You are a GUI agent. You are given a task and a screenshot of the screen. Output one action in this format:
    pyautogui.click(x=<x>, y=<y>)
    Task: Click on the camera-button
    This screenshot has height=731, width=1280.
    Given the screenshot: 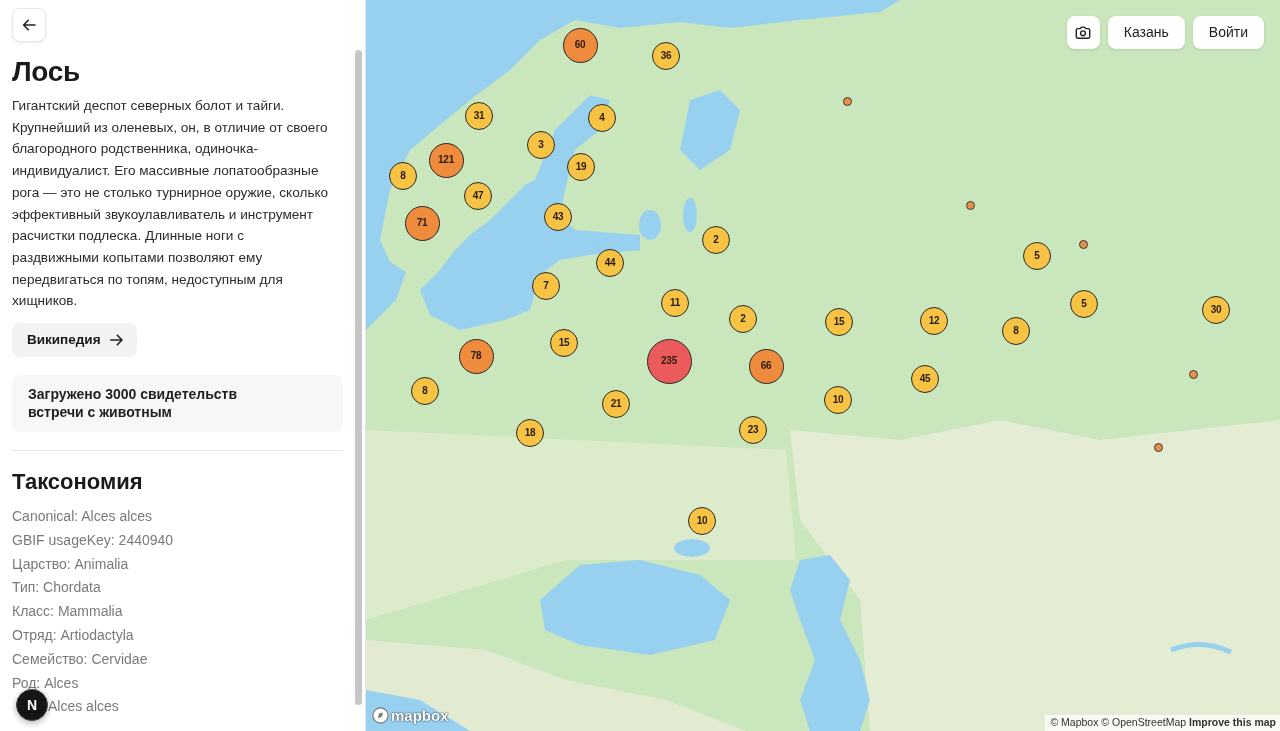 What is the action you would take?
    pyautogui.click(x=1083, y=32)
    